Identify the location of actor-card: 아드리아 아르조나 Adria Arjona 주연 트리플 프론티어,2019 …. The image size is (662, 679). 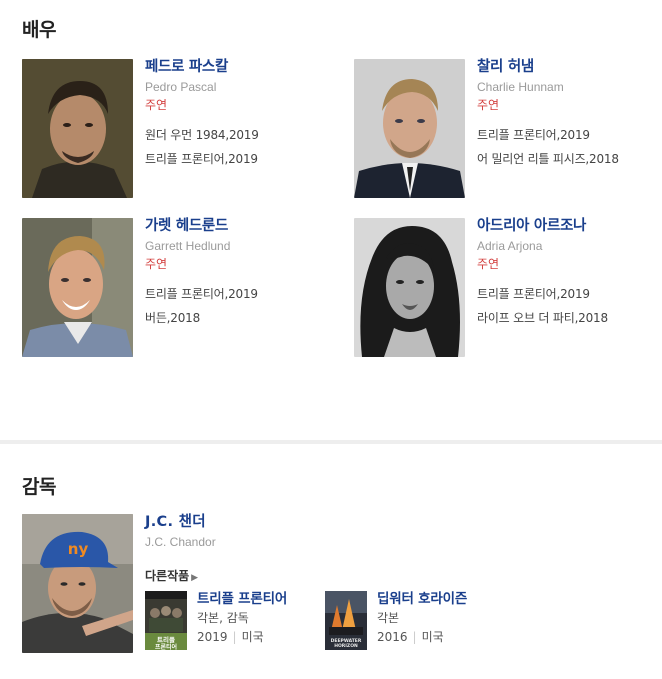
(508, 288).